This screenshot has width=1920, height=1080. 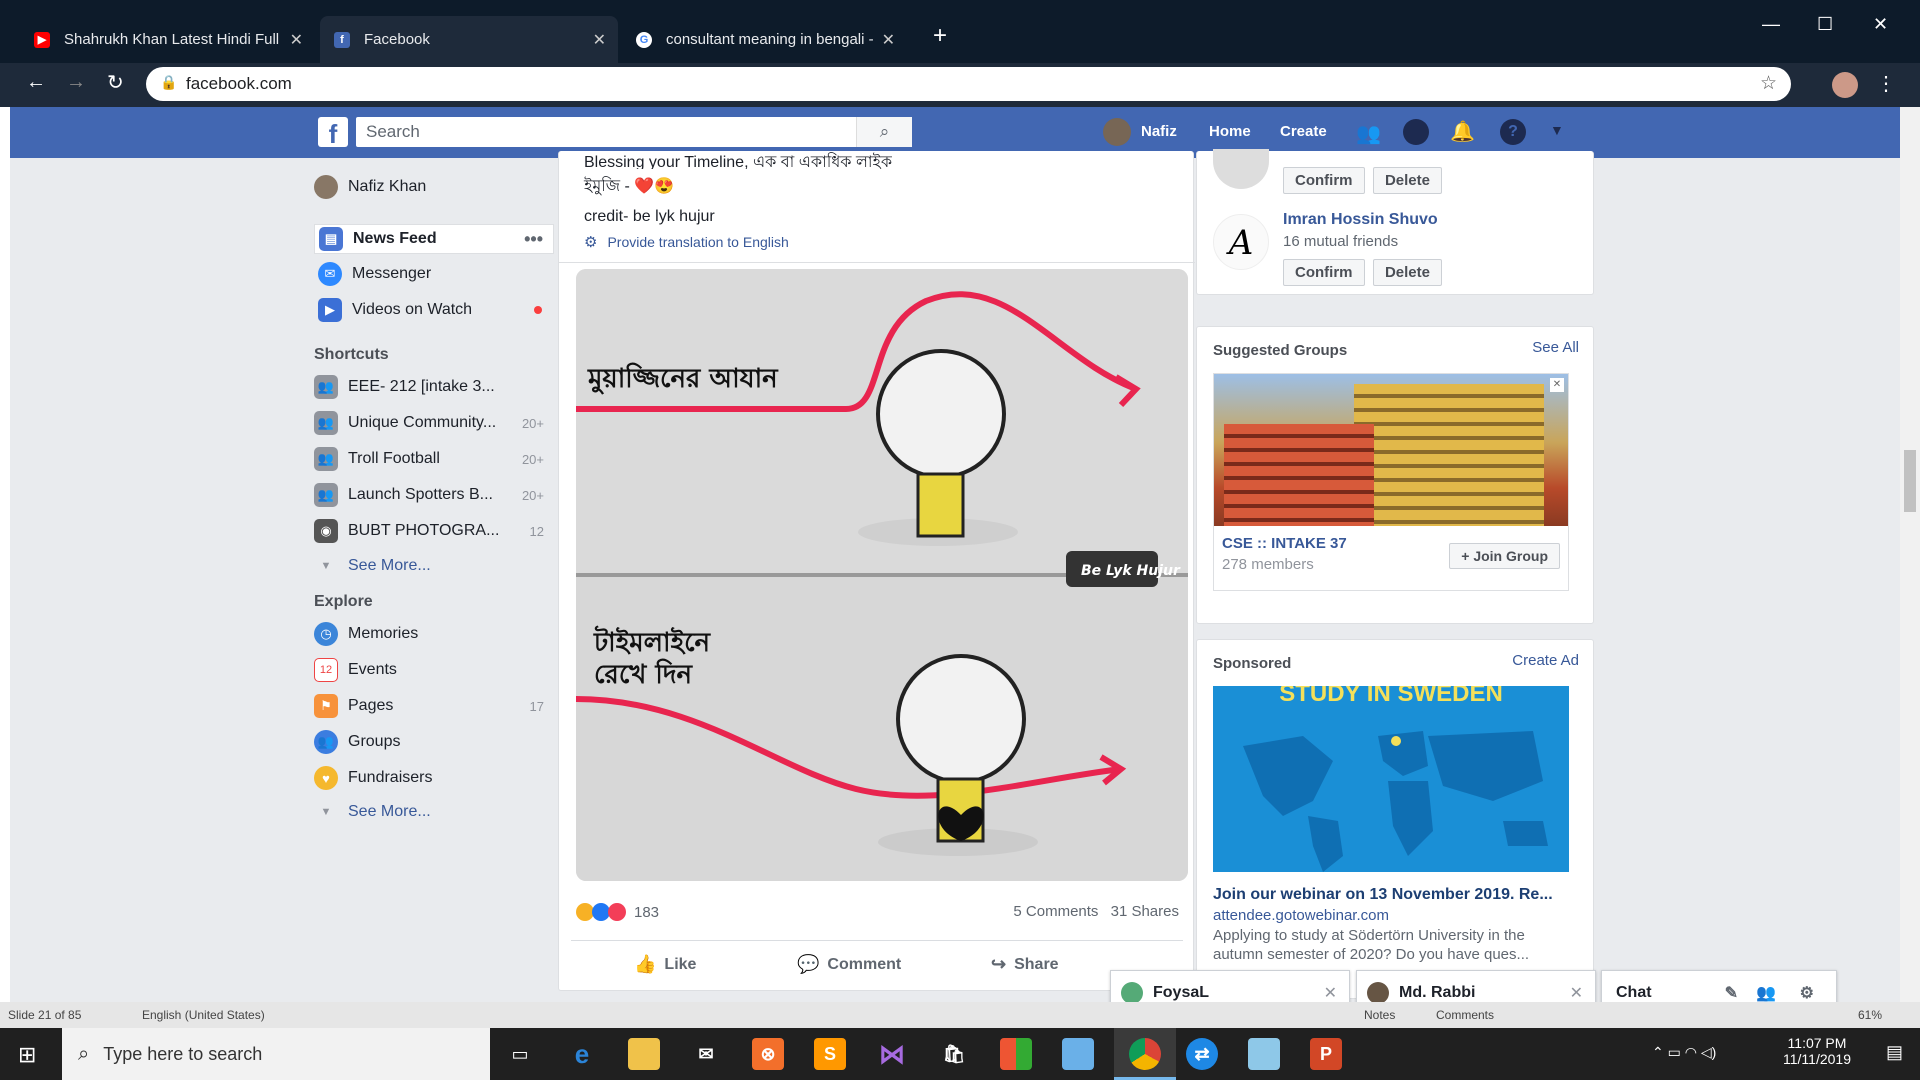 I want to click on ad-domain: attendee.gotowebinar.com, so click(x=1301, y=915).